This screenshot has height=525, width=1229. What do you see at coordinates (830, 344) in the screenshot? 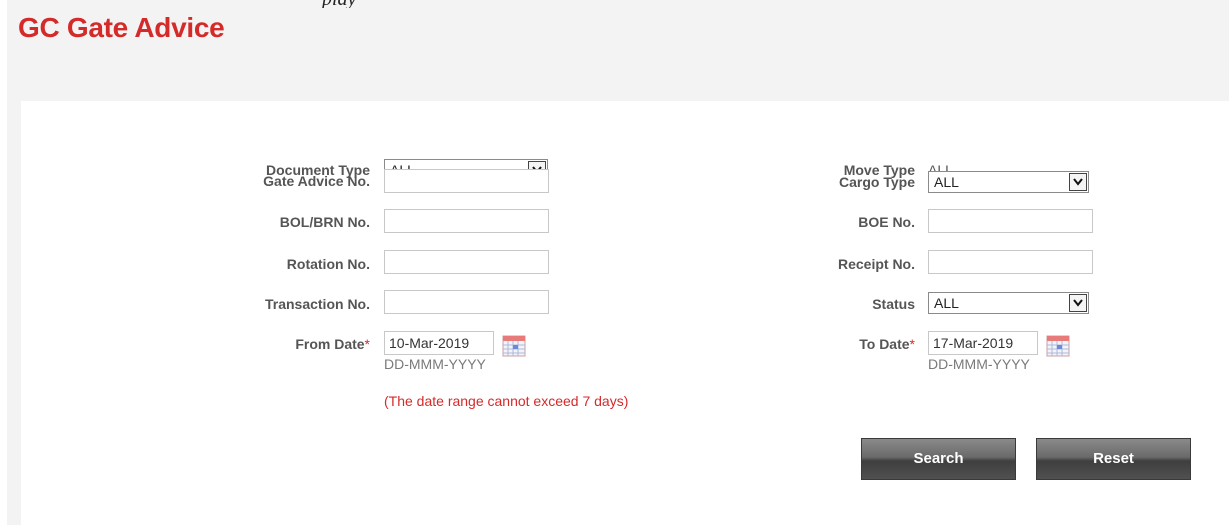
I see `to-date-label: To Date*` at bounding box center [830, 344].